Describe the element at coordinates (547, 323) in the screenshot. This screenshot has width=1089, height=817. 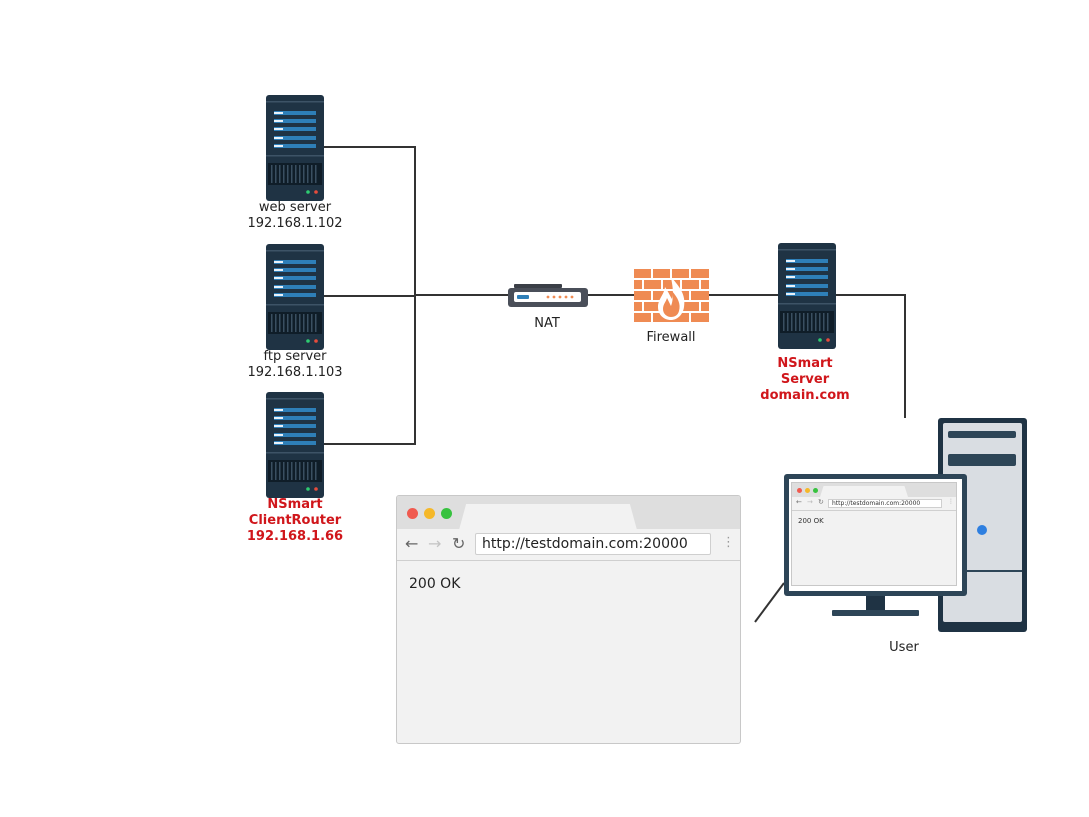
I see `nat-label: NAT` at that location.